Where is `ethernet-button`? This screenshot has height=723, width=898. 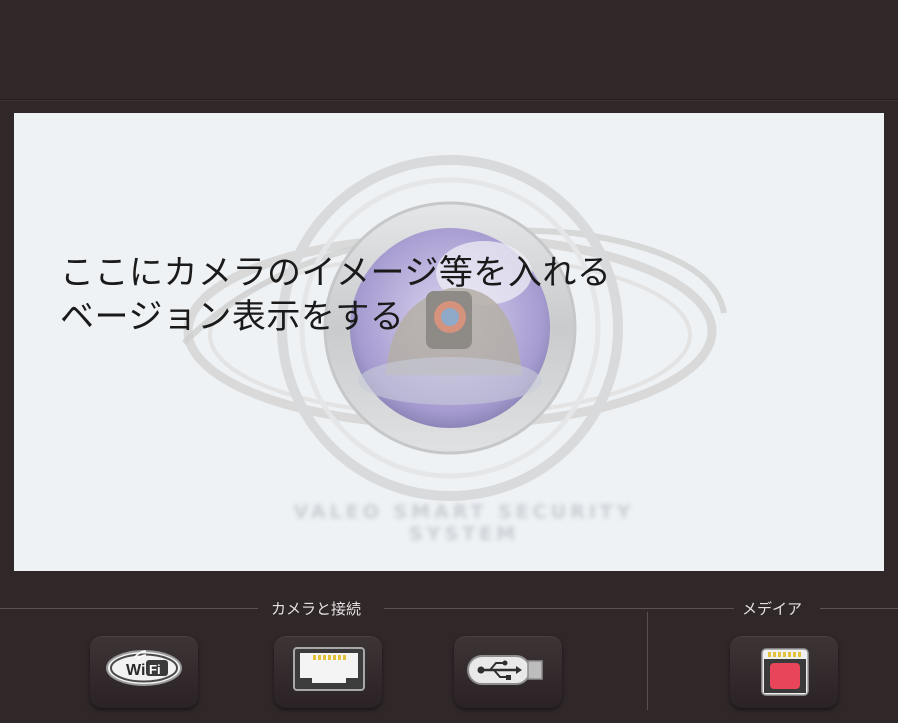 ethernet-button is located at coordinates (328, 672).